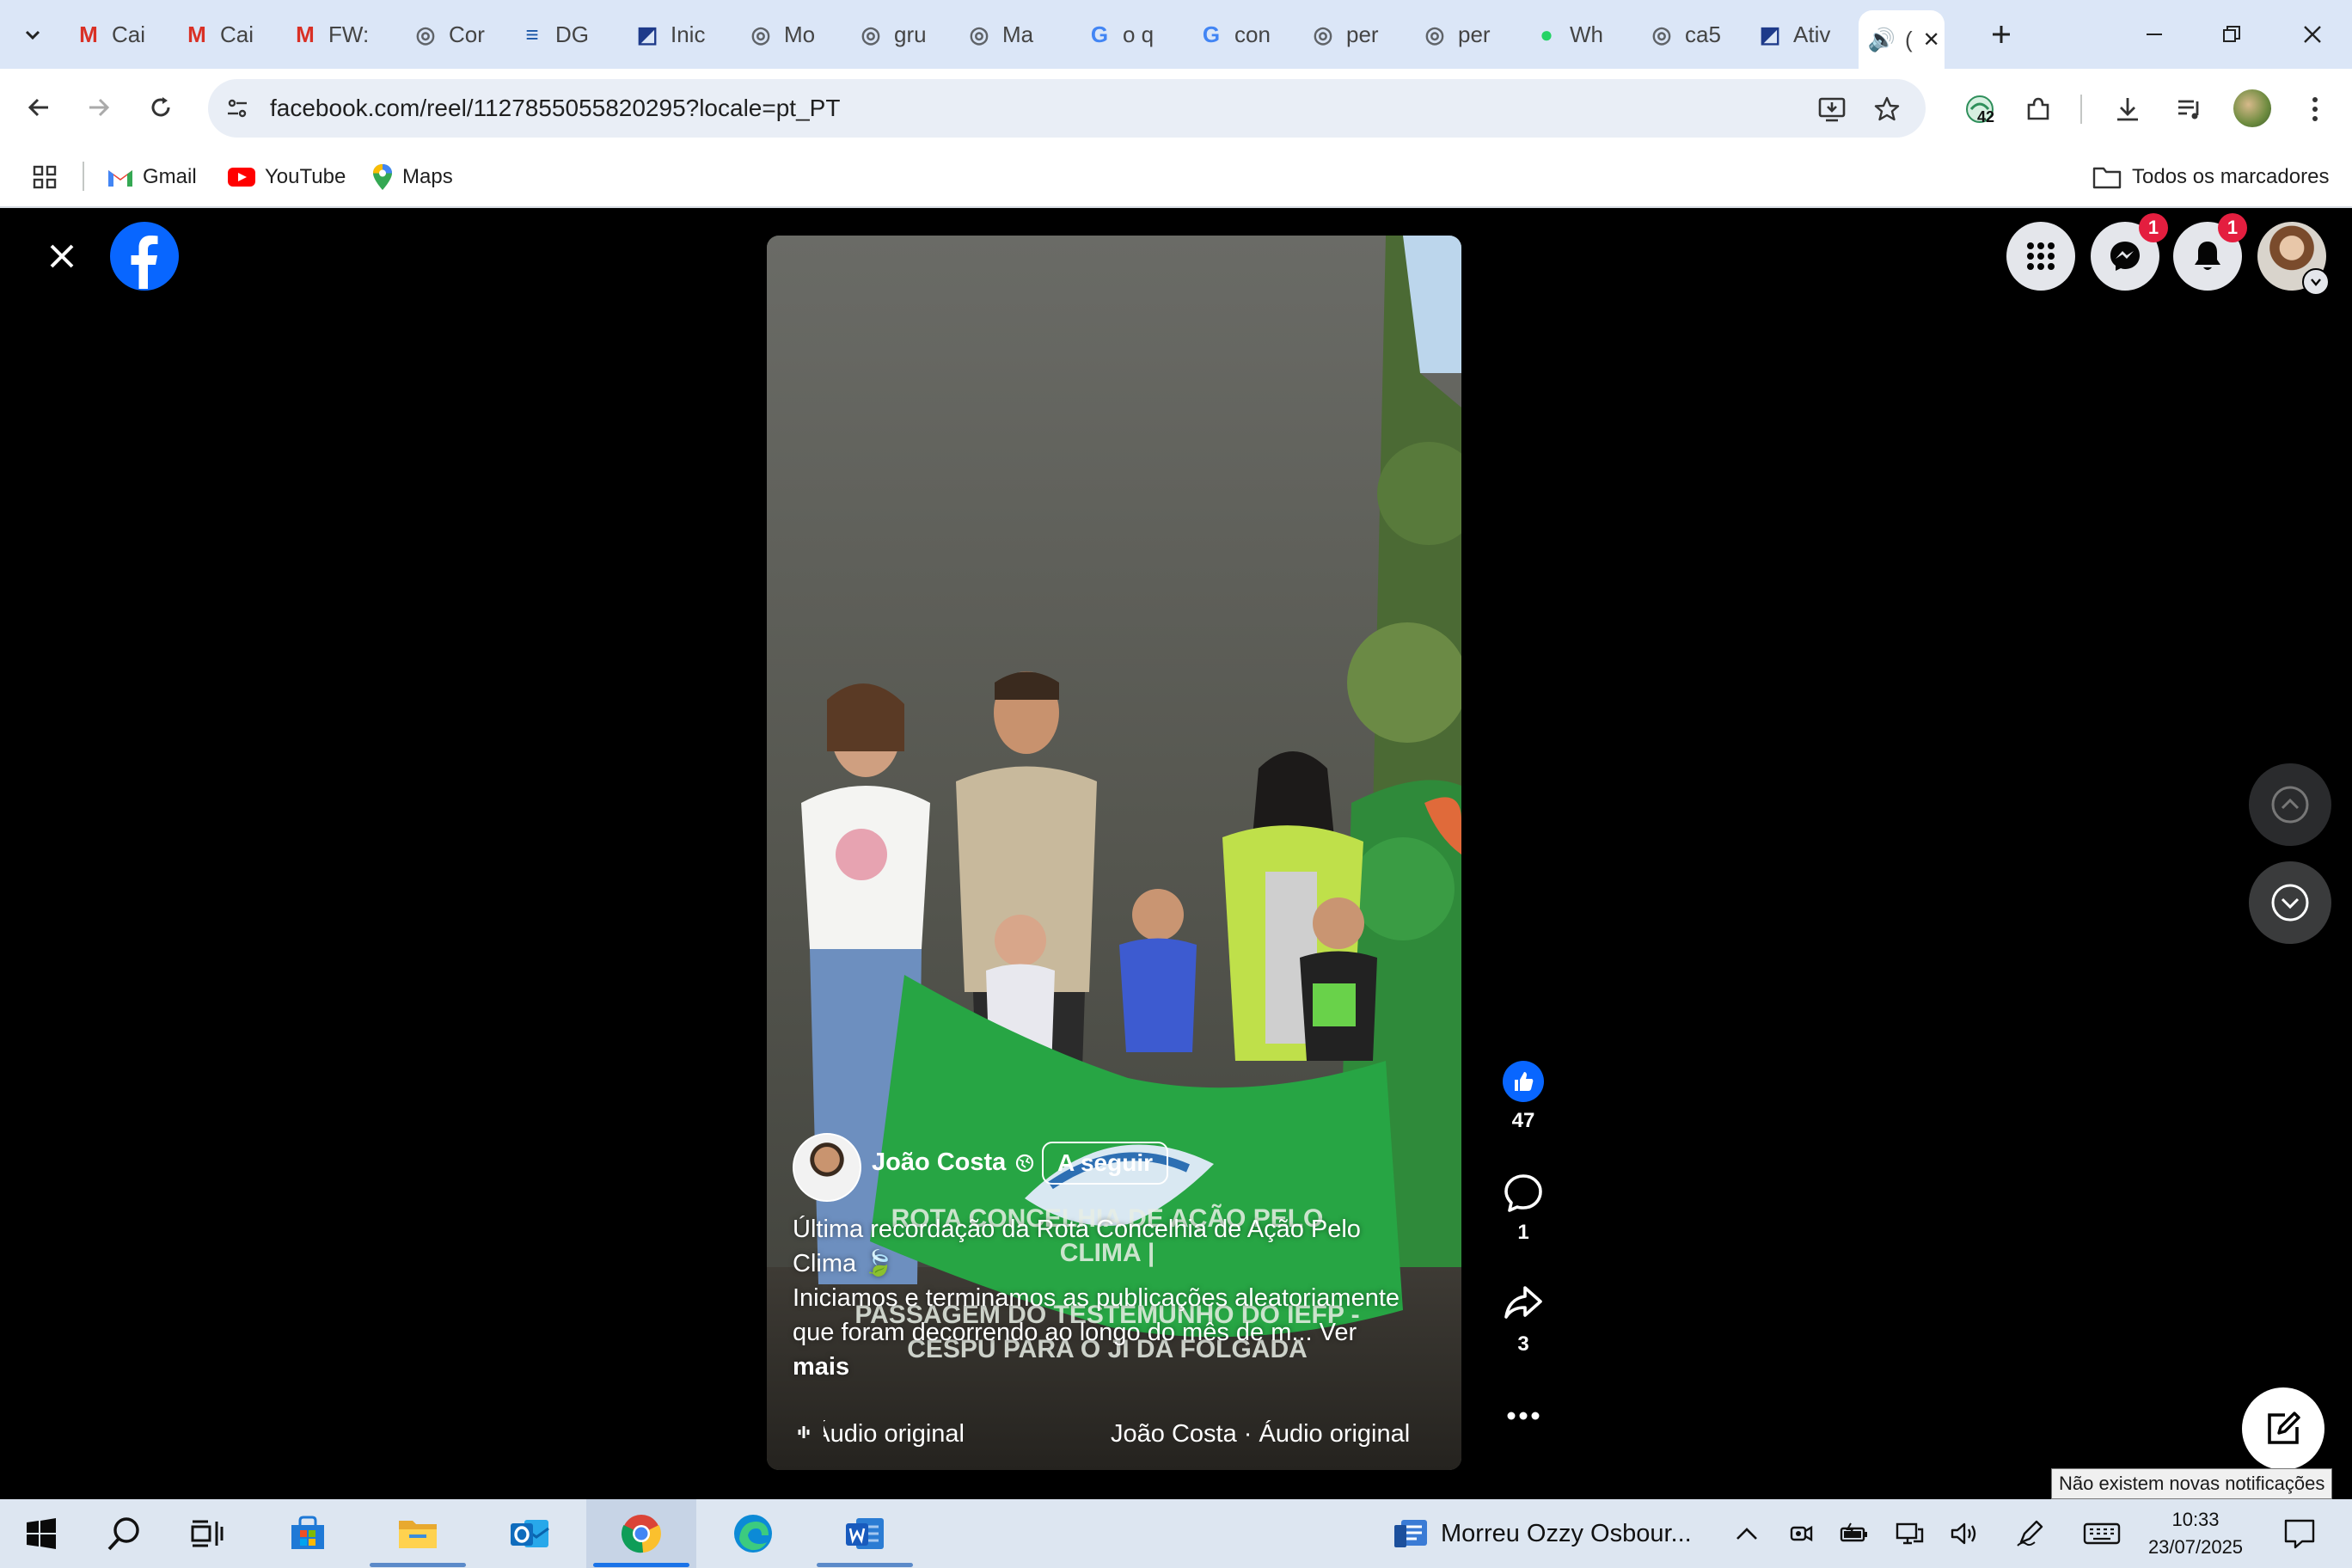  I want to click on restore-button, so click(2231, 34).